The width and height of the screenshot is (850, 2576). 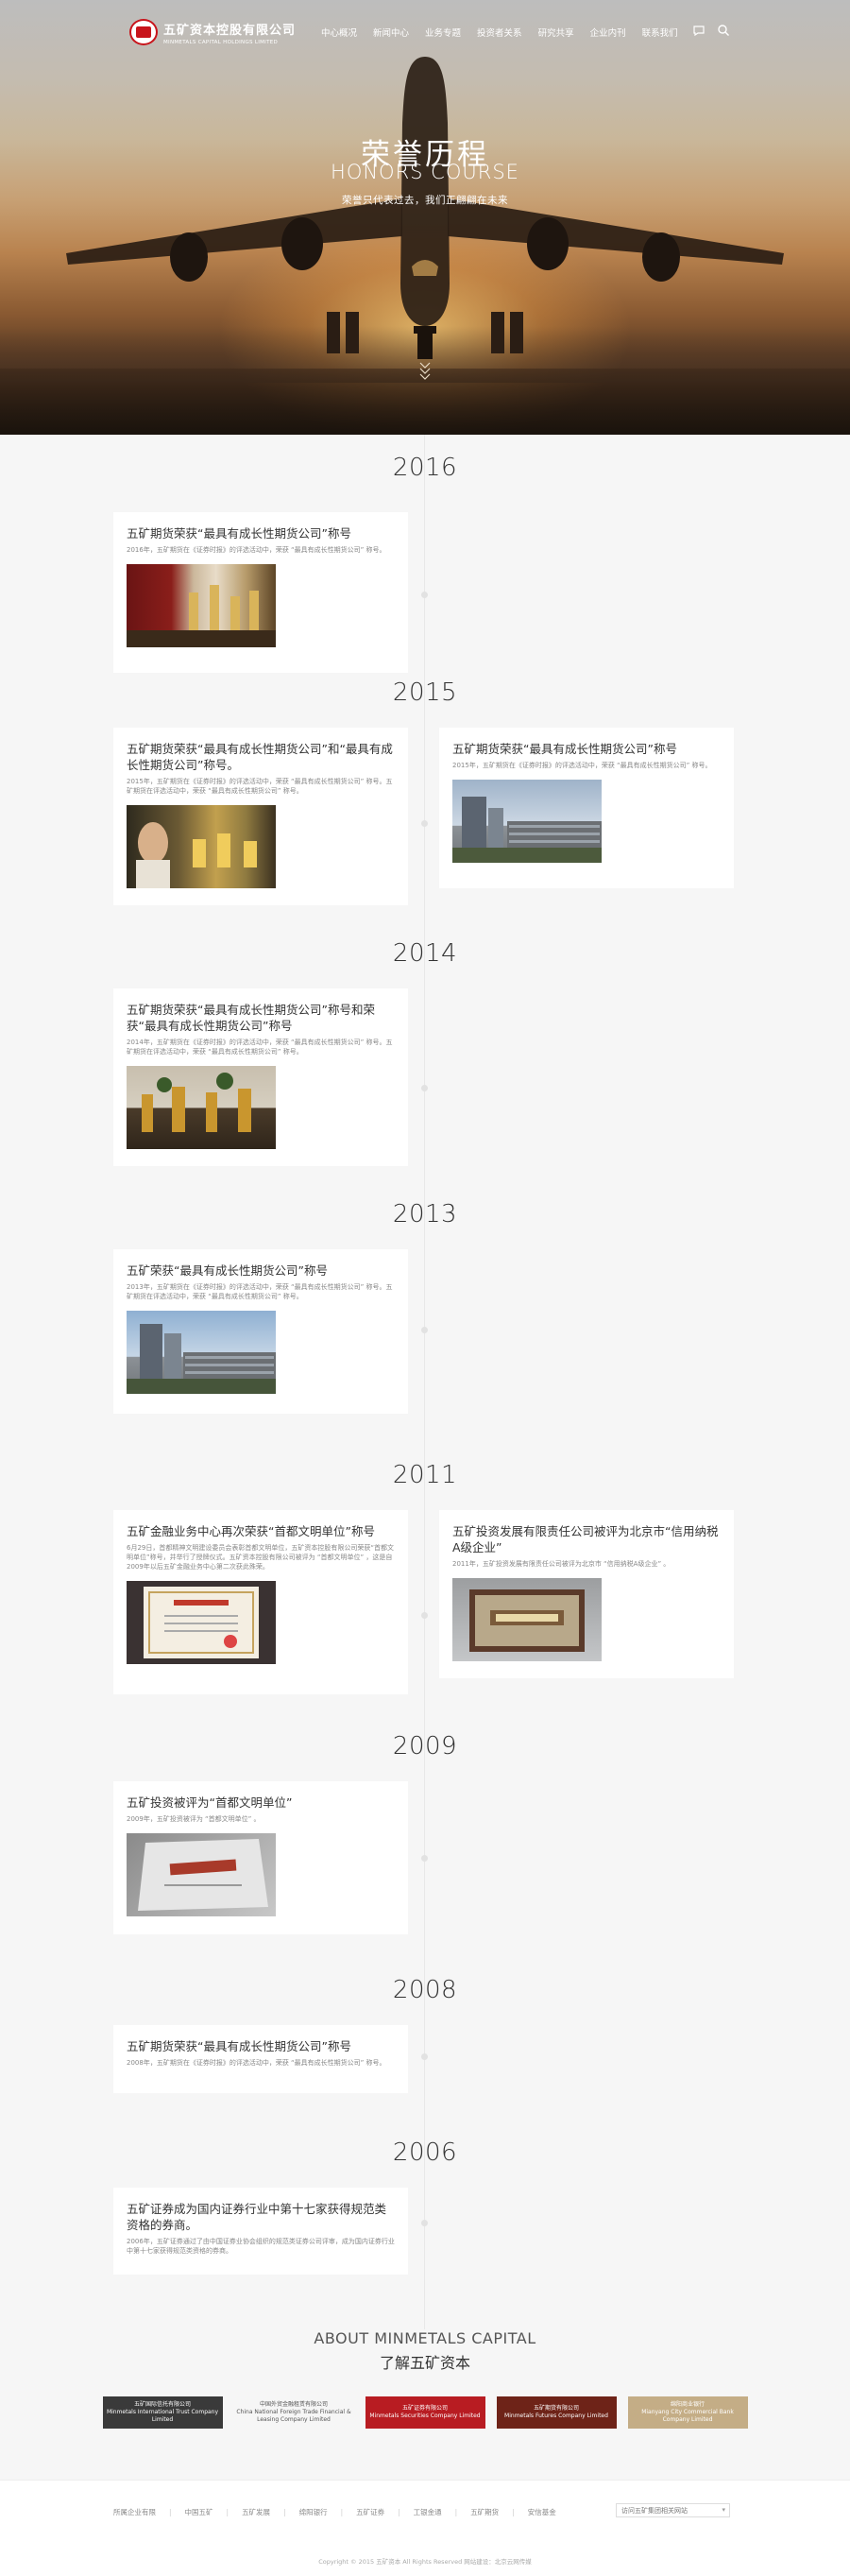 What do you see at coordinates (425, 468) in the screenshot?
I see `year-heading: 2016` at bounding box center [425, 468].